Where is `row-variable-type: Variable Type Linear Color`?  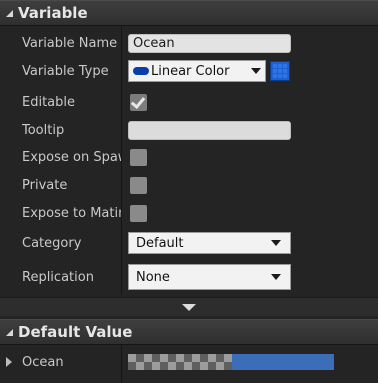
row-variable-type: Variable Type Linear Color is located at coordinates (189, 71).